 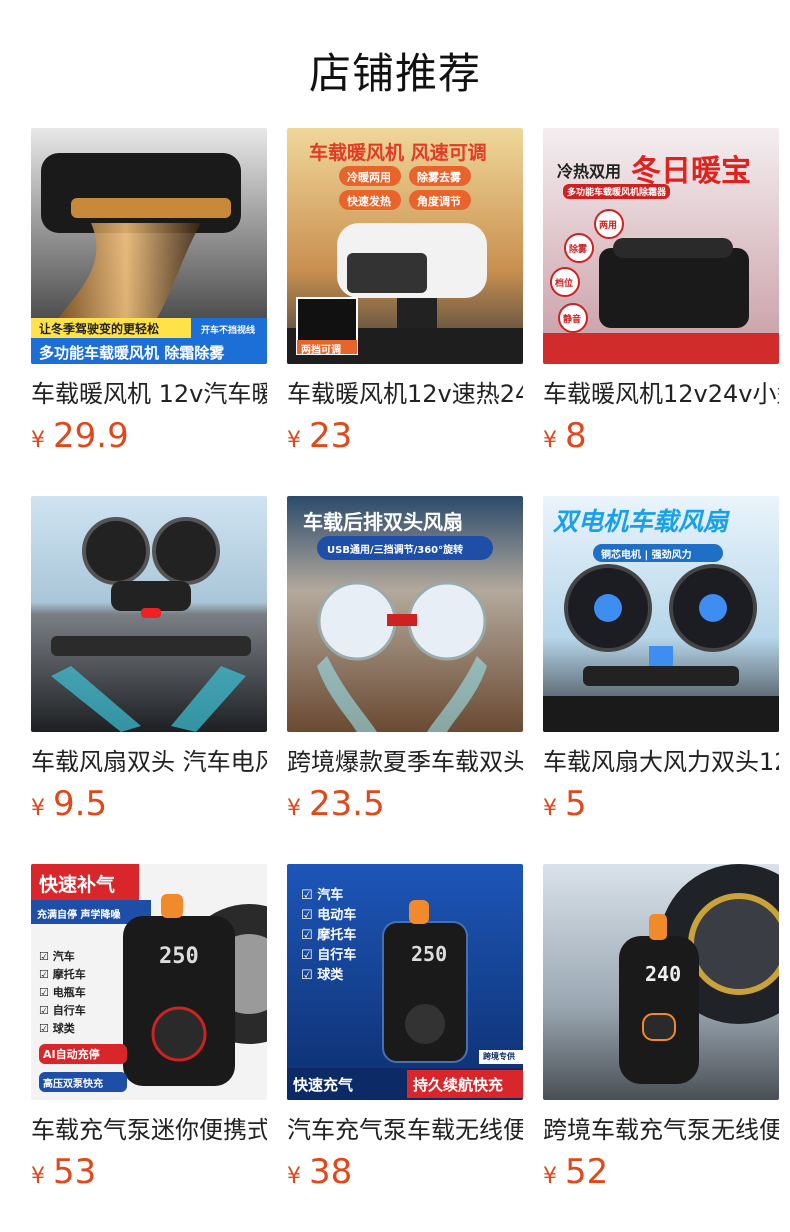 I want to click on list-item: ☑ 电瓶车, so click(x=62, y=992).